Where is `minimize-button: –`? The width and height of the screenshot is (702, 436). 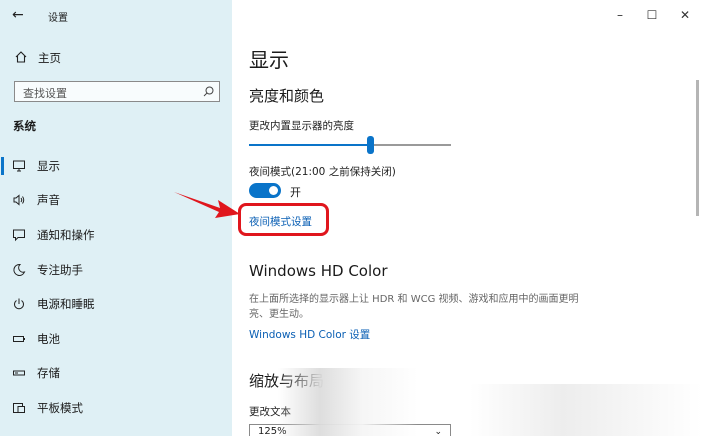 minimize-button: – is located at coordinates (620, 15).